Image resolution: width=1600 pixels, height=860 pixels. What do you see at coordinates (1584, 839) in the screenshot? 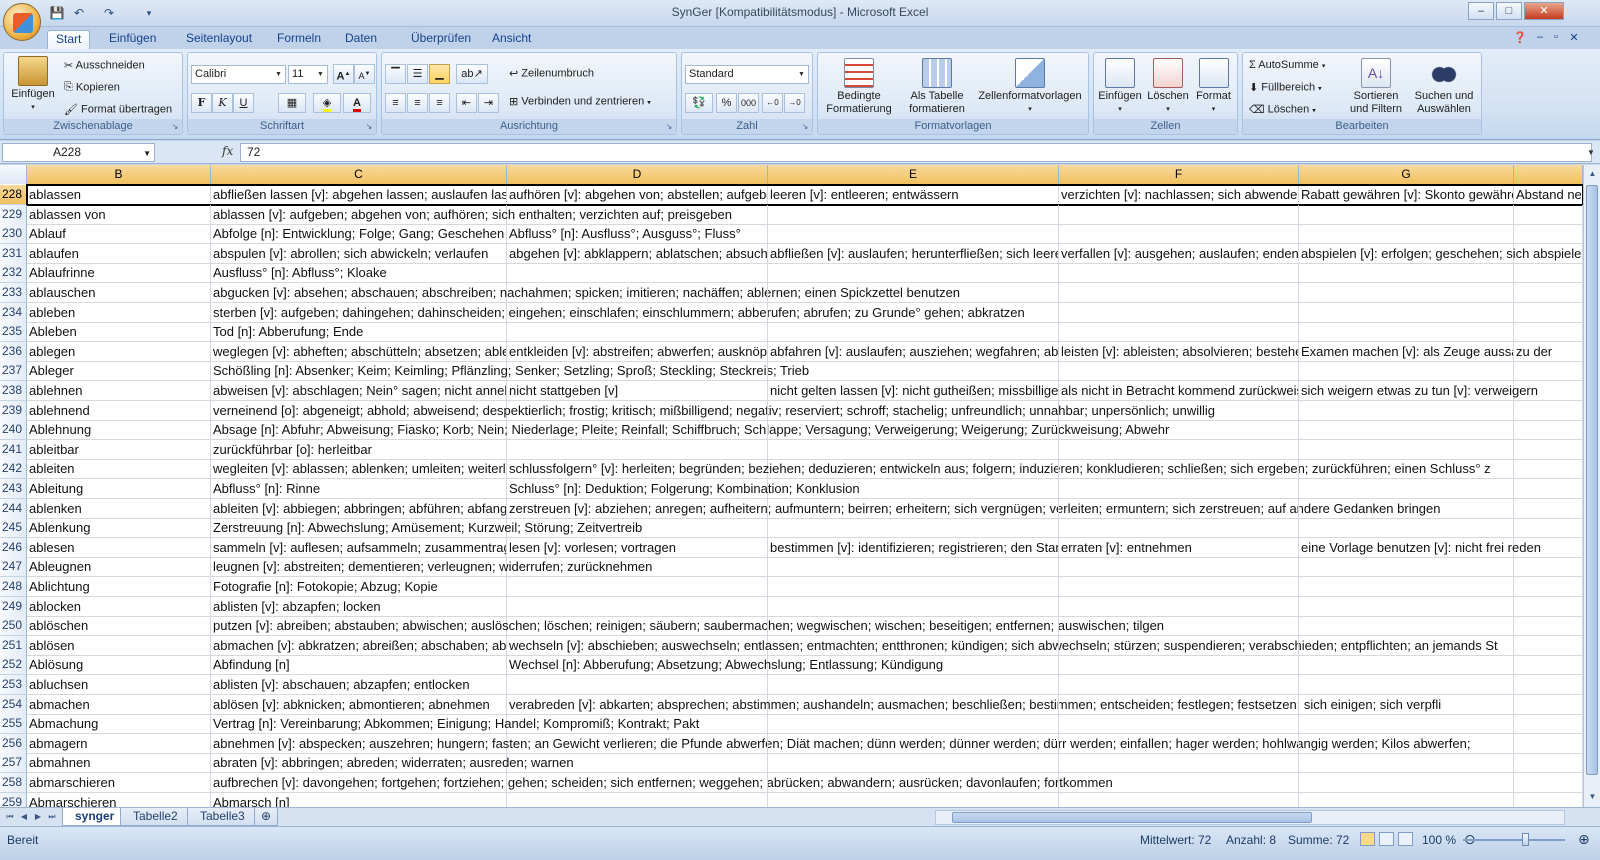
I see `zoom-in-icon: ⊕` at bounding box center [1584, 839].